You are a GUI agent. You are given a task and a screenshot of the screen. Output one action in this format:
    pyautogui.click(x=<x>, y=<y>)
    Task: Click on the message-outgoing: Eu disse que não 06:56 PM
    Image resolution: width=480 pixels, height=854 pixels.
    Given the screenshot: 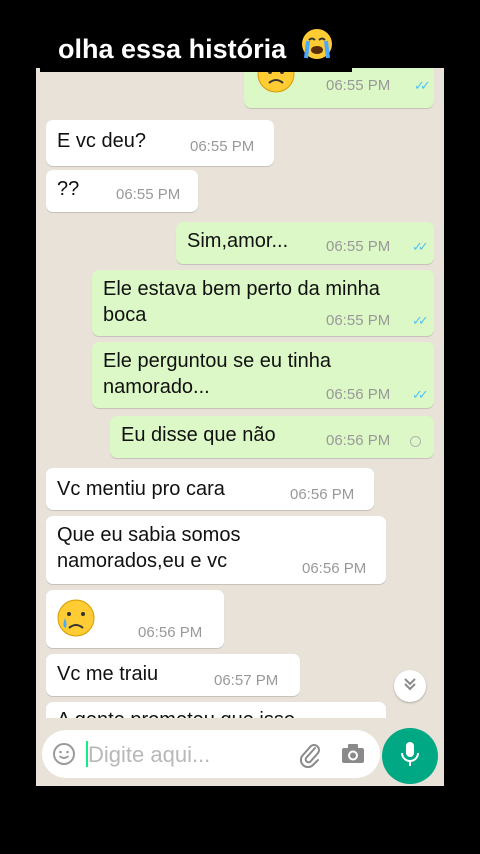 What is the action you would take?
    pyautogui.click(x=272, y=437)
    